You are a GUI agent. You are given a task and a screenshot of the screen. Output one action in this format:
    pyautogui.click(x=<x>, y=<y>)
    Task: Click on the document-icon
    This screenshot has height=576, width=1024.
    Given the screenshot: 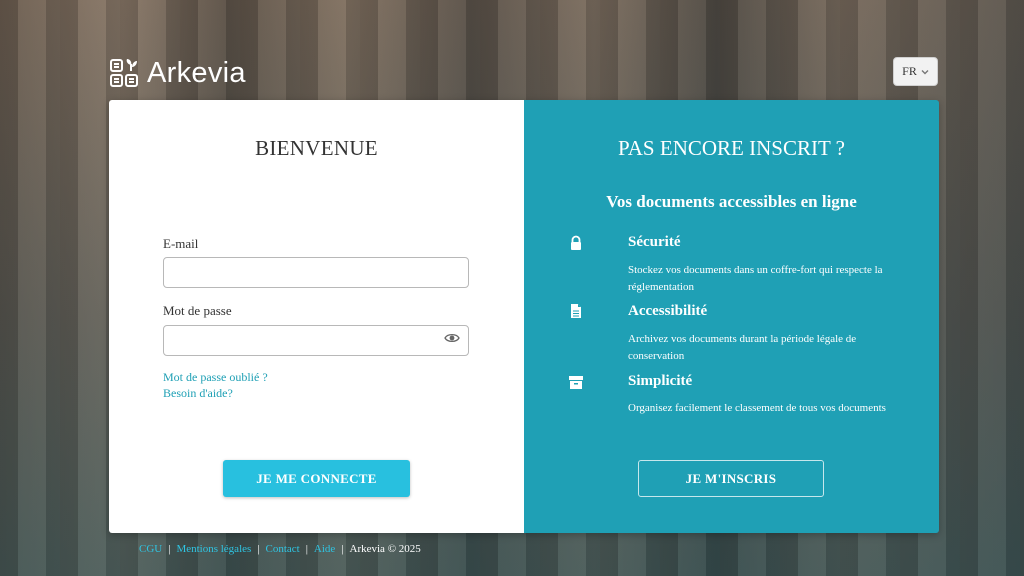 What is the action you would take?
    pyautogui.click(x=576, y=311)
    